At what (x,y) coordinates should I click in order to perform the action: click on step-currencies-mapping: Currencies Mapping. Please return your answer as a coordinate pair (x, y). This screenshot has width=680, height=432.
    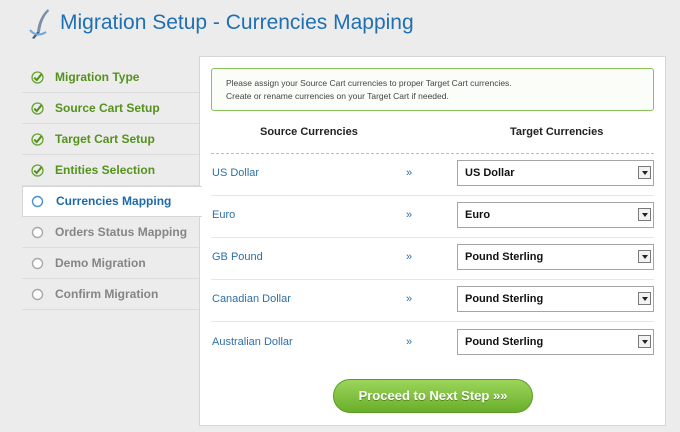
    Looking at the image, I should click on (112, 201).